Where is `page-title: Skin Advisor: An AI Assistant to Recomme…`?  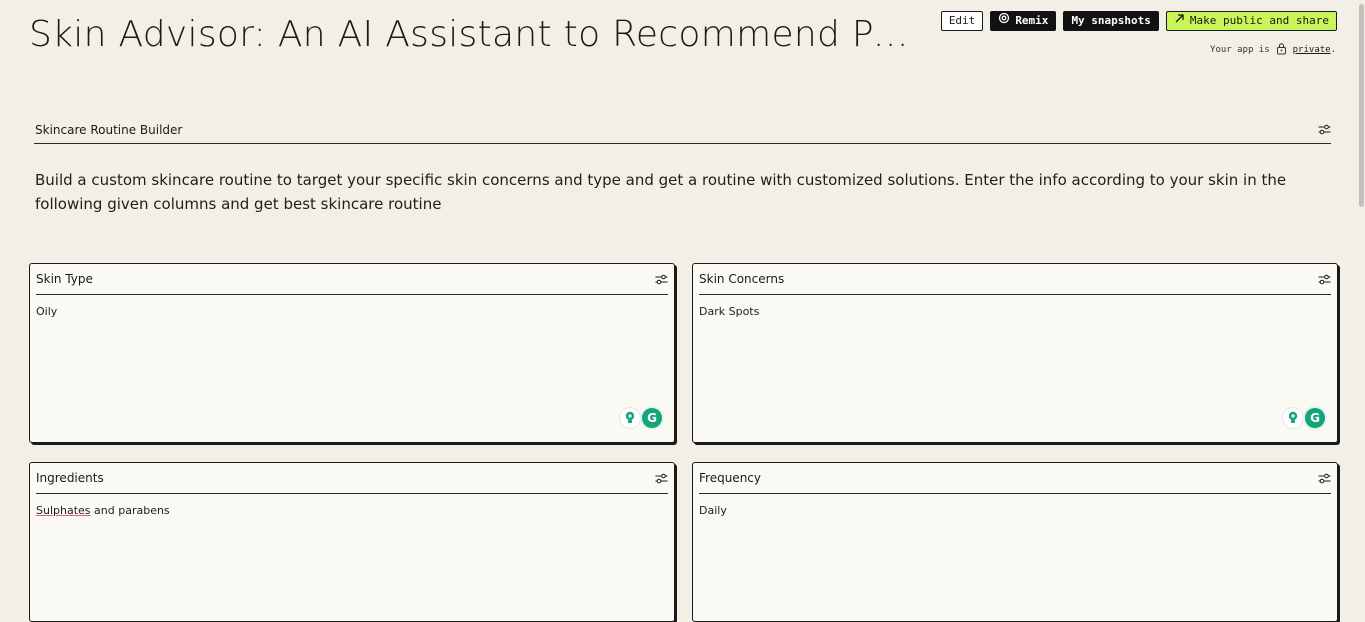
page-title: Skin Advisor: An AI Assistant to Recomme… is located at coordinates (471, 34).